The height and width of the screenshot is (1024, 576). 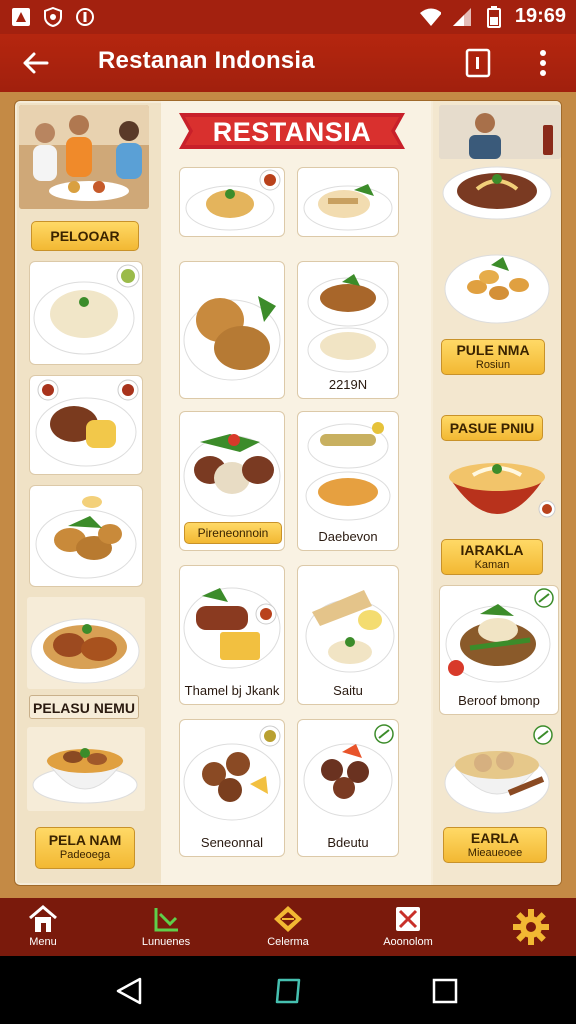 I want to click on dish-photo-fried-snacks, so click(x=498, y=285).